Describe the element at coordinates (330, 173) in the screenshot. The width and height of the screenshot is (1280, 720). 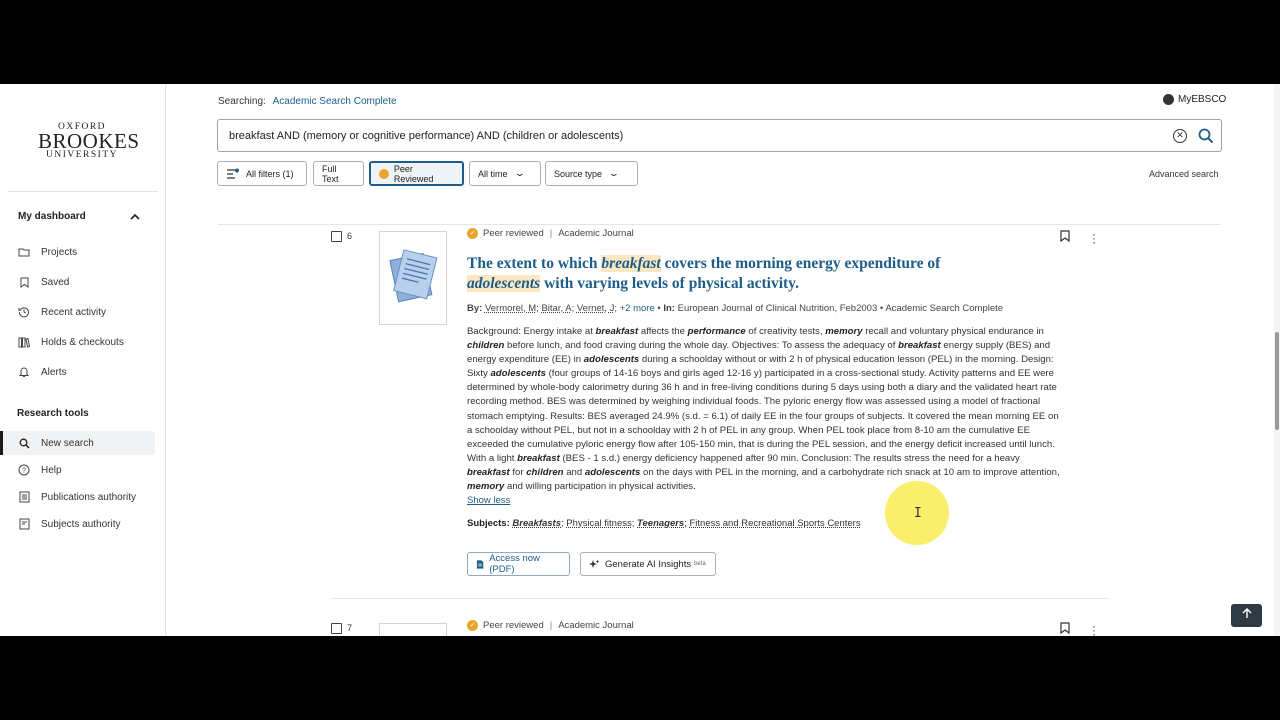
I see `full-text-label: Full Text` at that location.